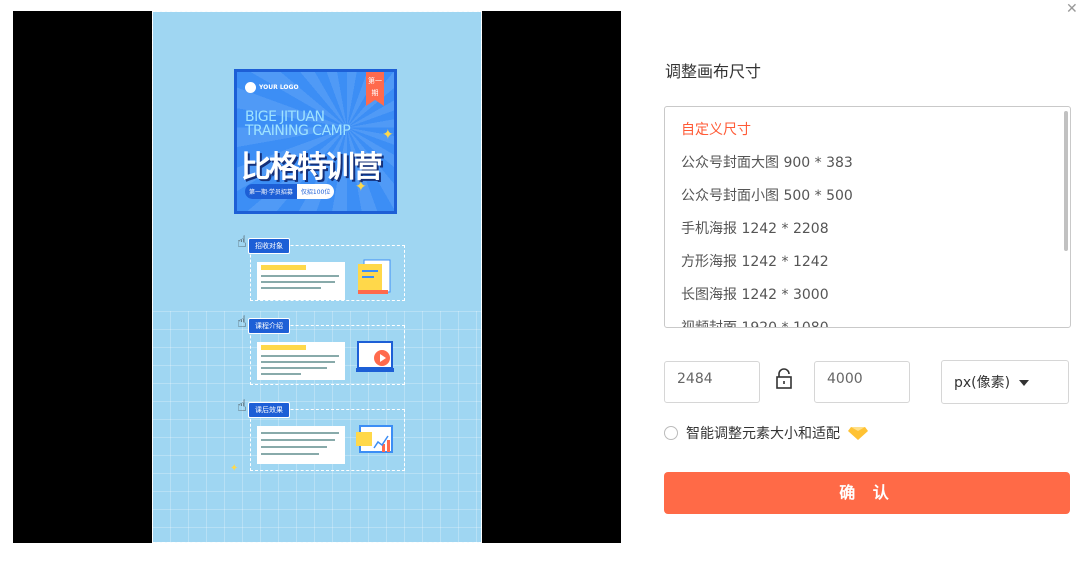 Image resolution: width=1080 pixels, height=563 pixels. I want to click on document-illustration-icon, so click(374, 276).